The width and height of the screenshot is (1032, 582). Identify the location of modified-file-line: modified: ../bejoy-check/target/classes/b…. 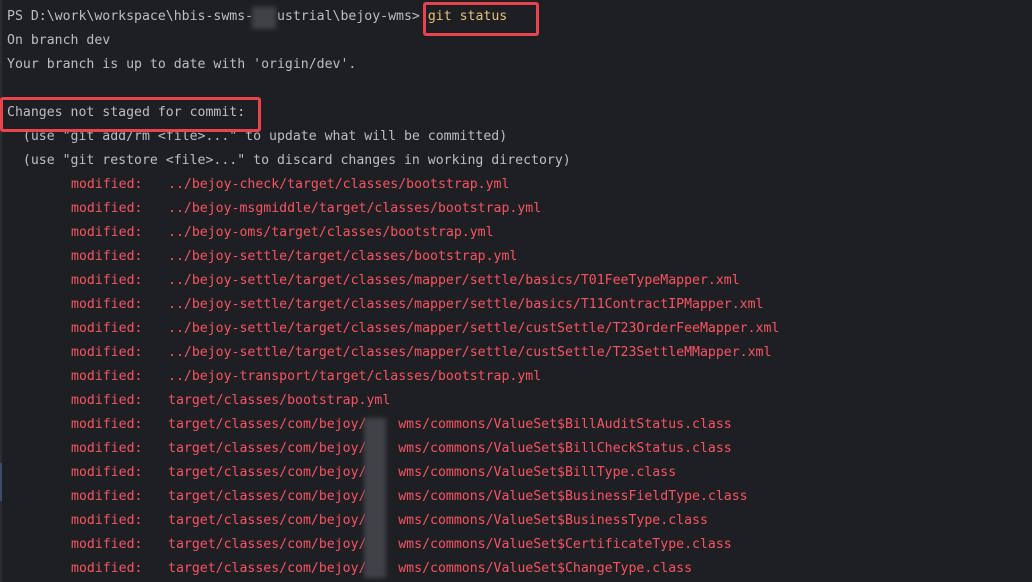
(290, 185).